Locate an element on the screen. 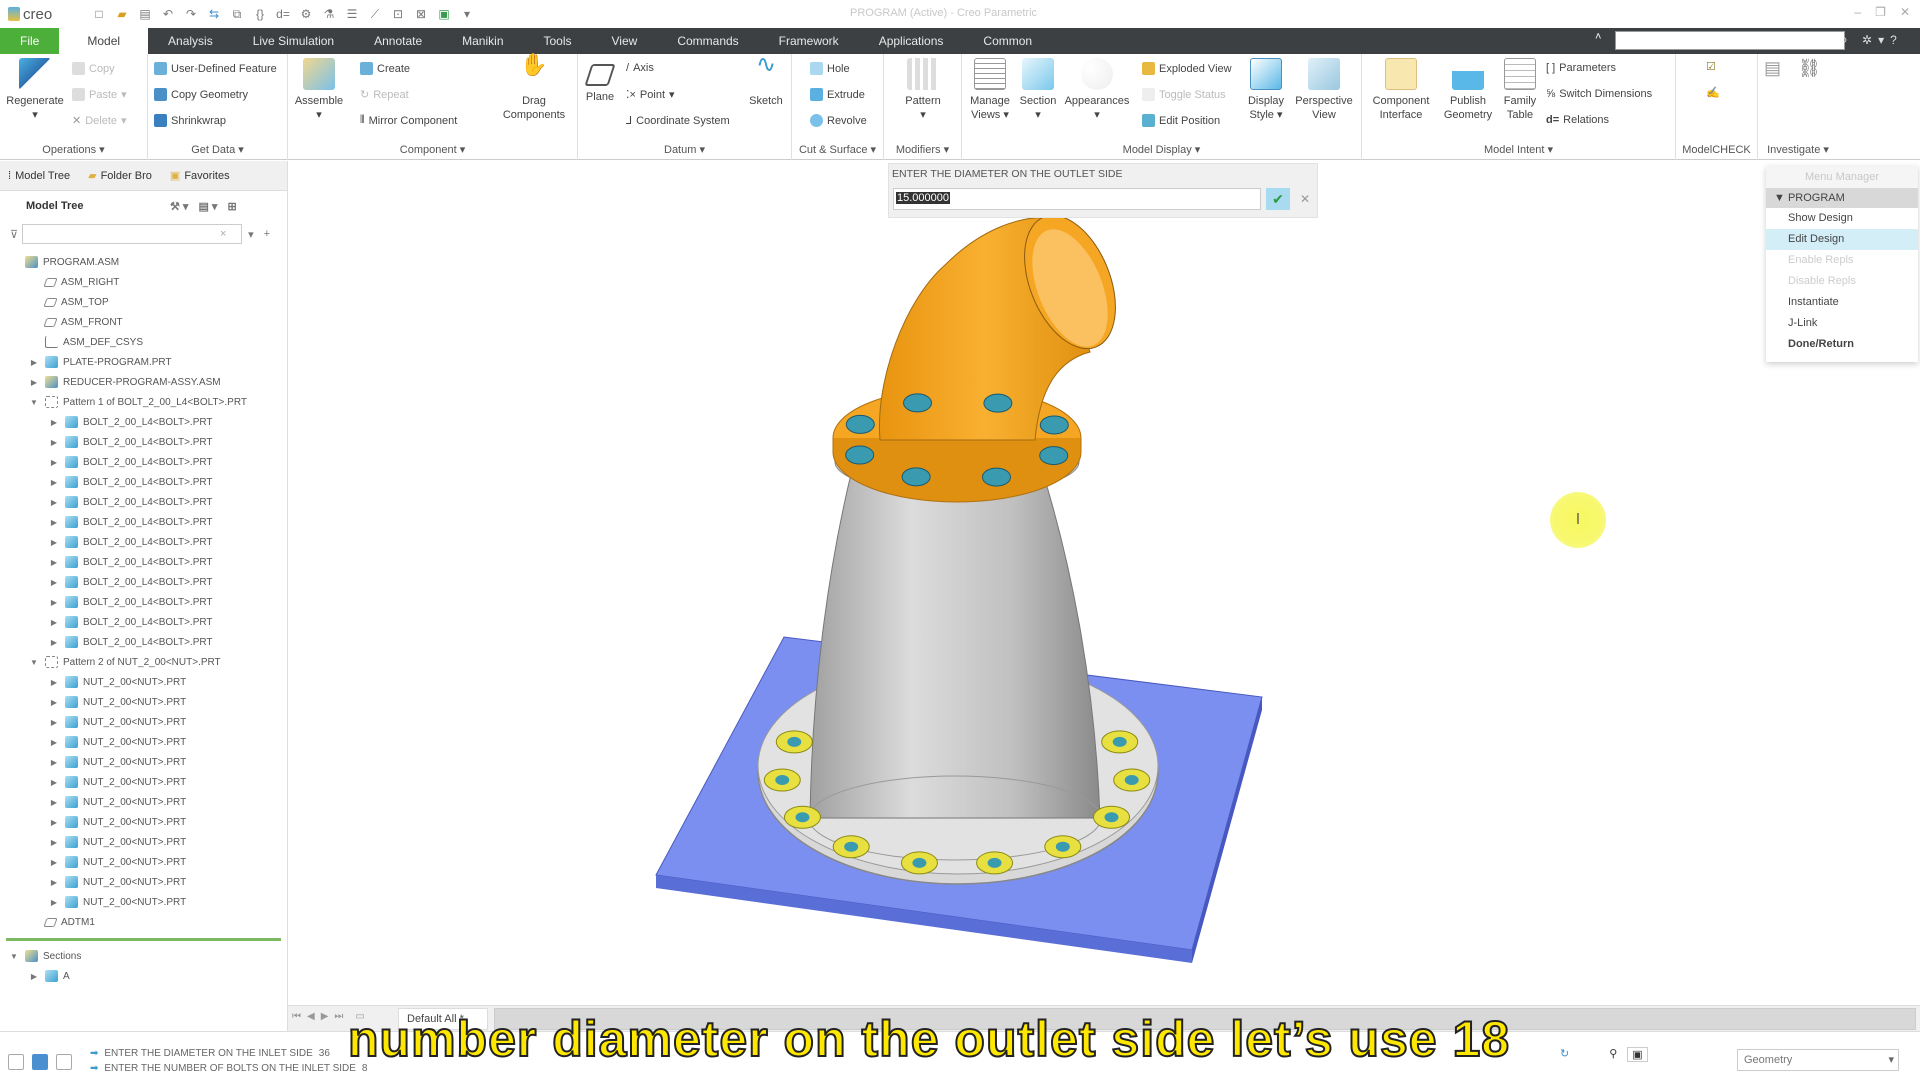 This screenshot has height=1080, width=1920. component-interface-button: Component Interface is located at coordinates (1401, 90).